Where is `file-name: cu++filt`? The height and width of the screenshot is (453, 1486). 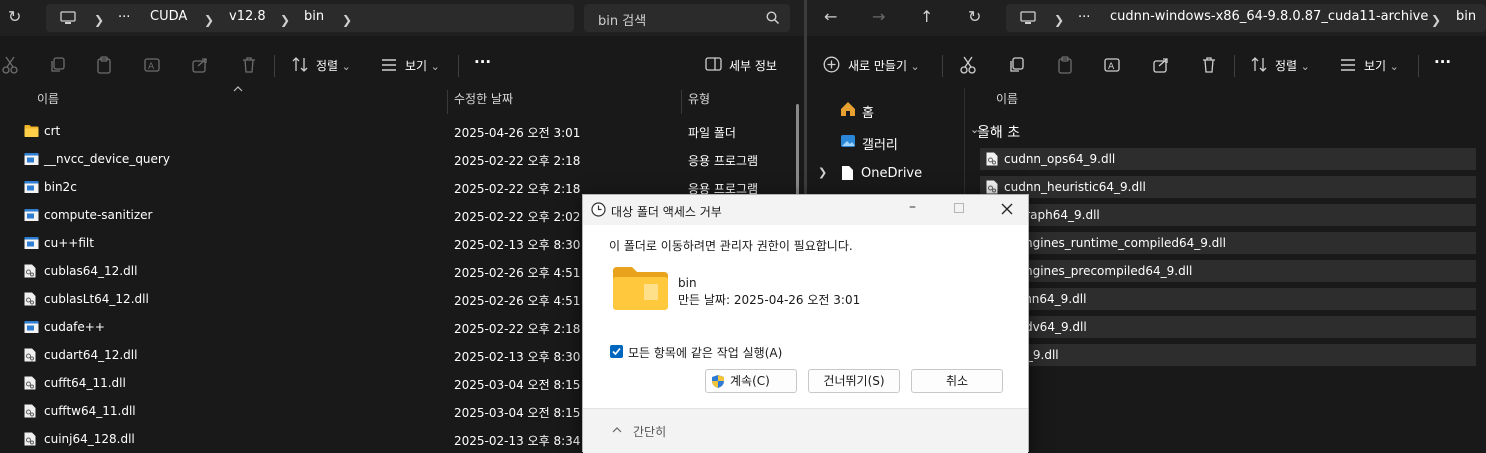 file-name: cu++filt is located at coordinates (69, 243).